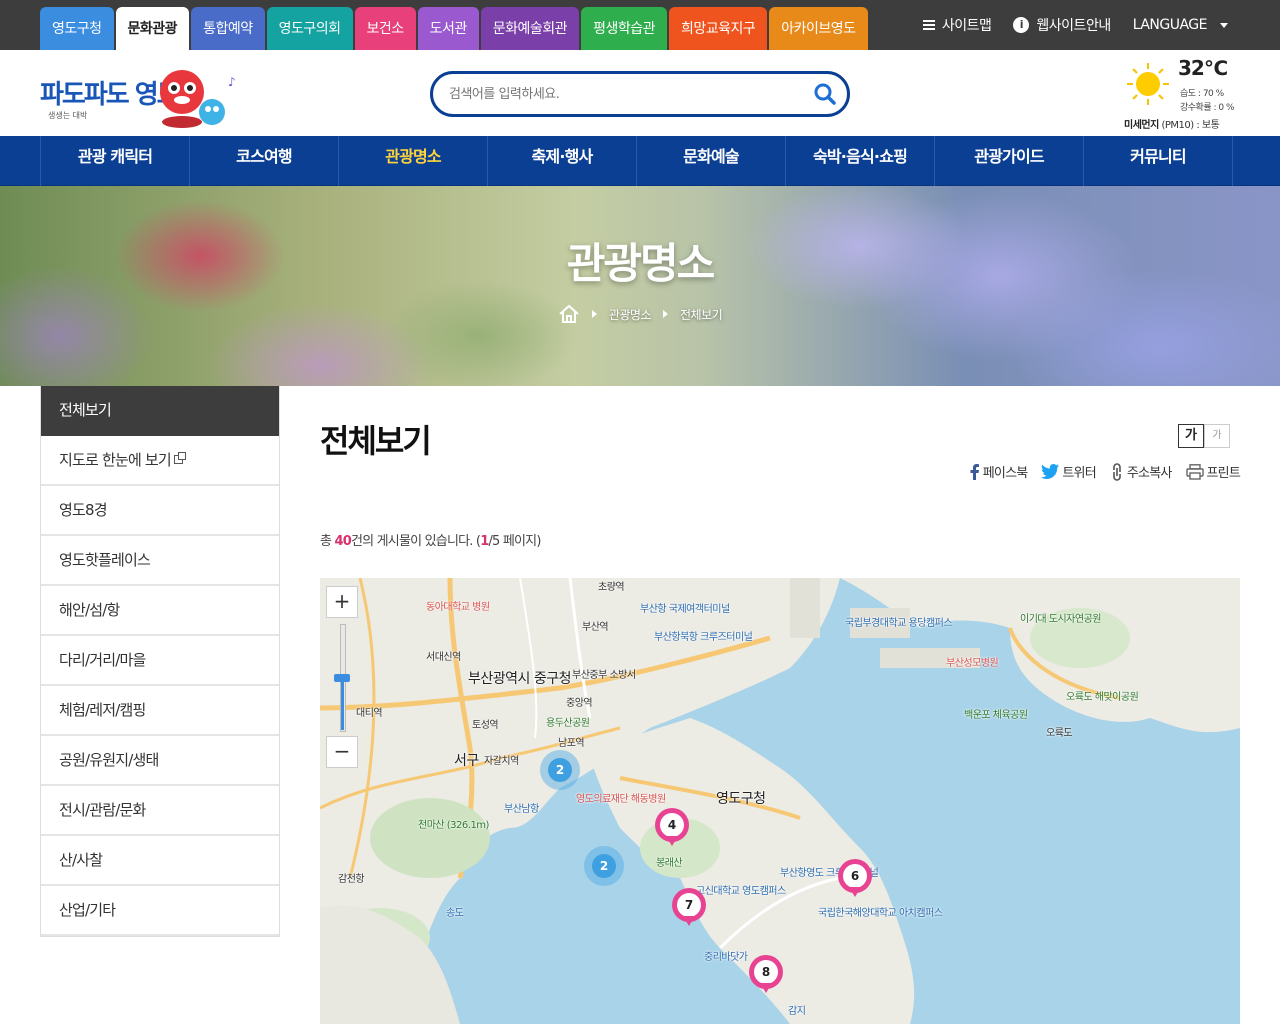  What do you see at coordinates (996, 715) in the screenshot?
I see `map-label: 백운포 체육공원` at bounding box center [996, 715].